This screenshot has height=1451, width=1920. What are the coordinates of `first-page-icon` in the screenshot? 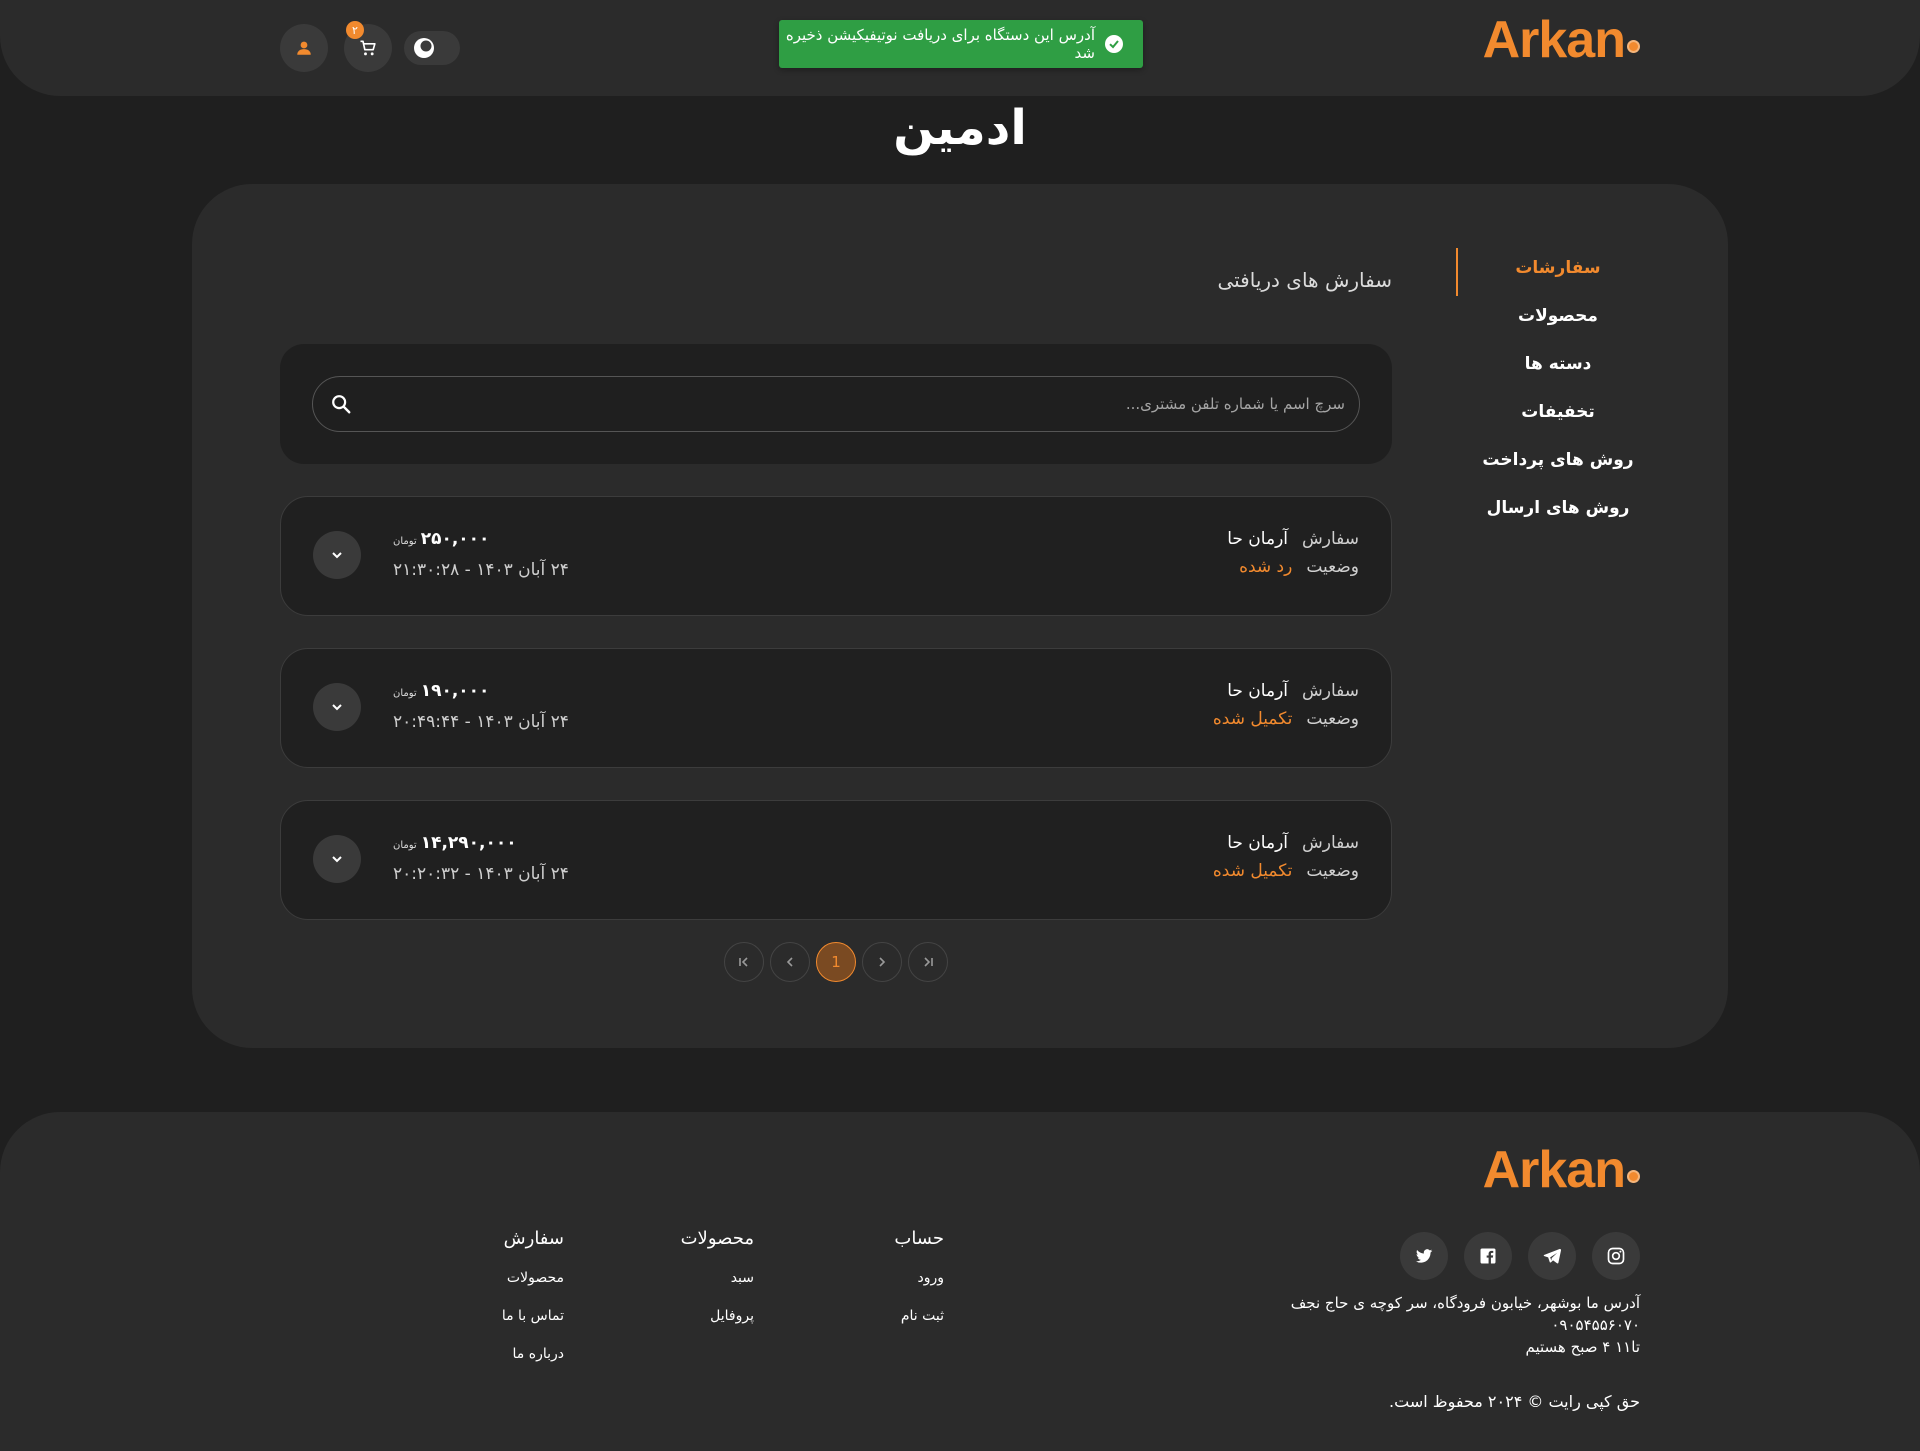 It's located at (743, 962).